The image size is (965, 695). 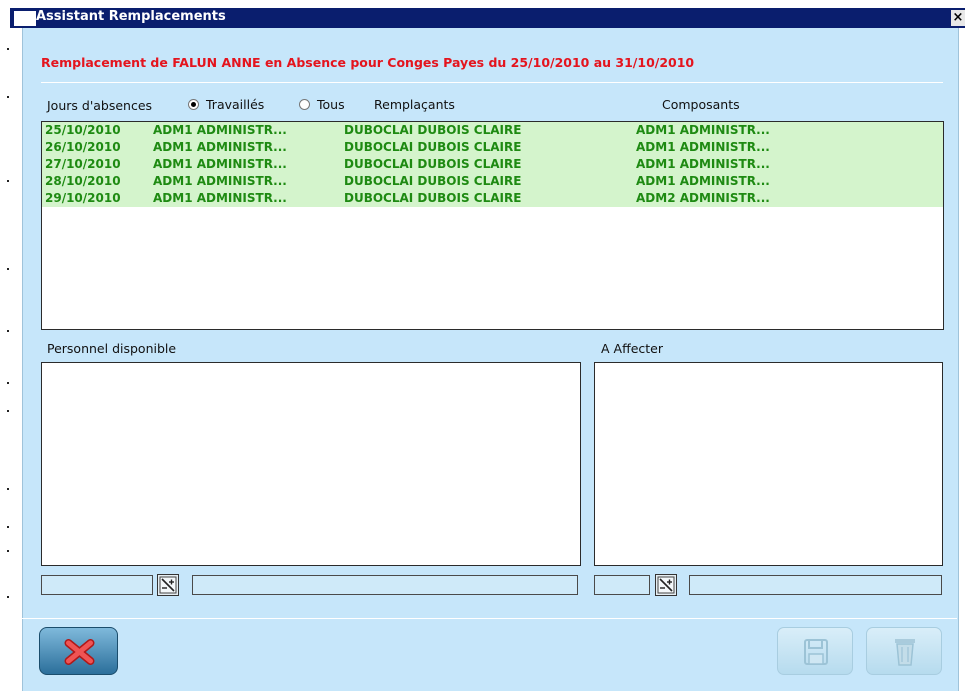 I want to click on window-title: Assistant Remplacements, so click(x=131, y=16).